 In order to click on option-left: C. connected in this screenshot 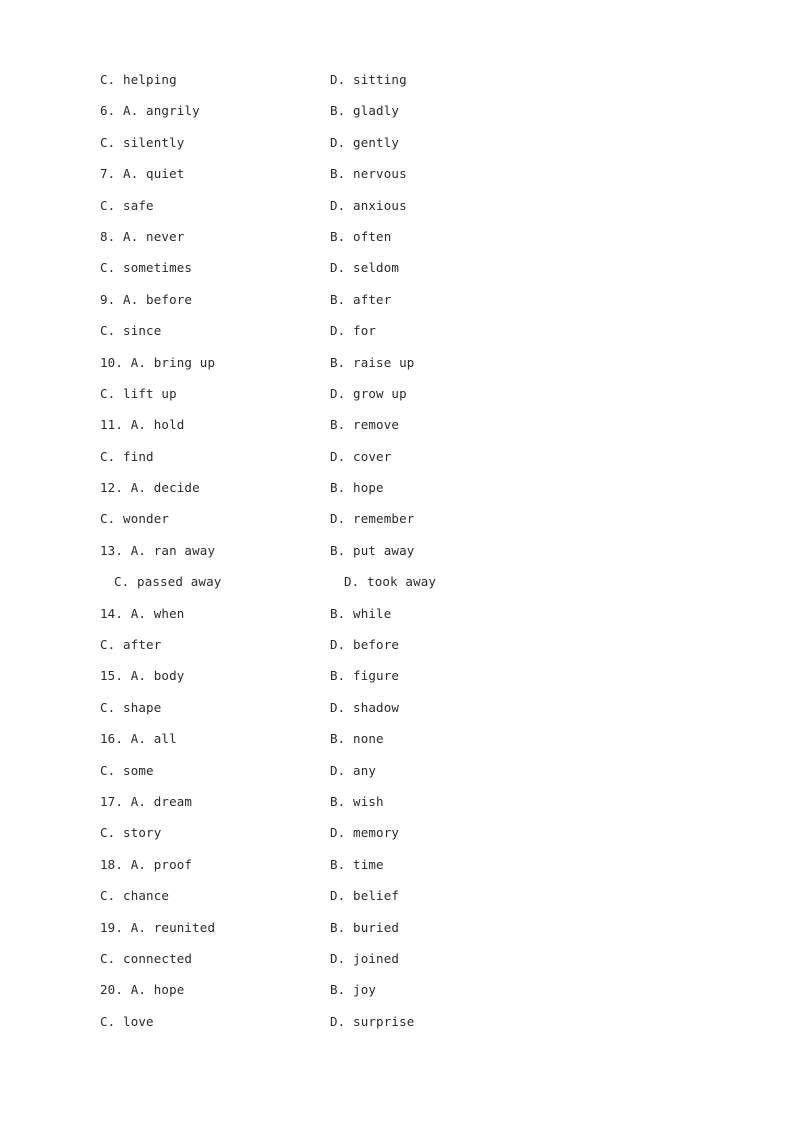, I will do `click(146, 958)`.